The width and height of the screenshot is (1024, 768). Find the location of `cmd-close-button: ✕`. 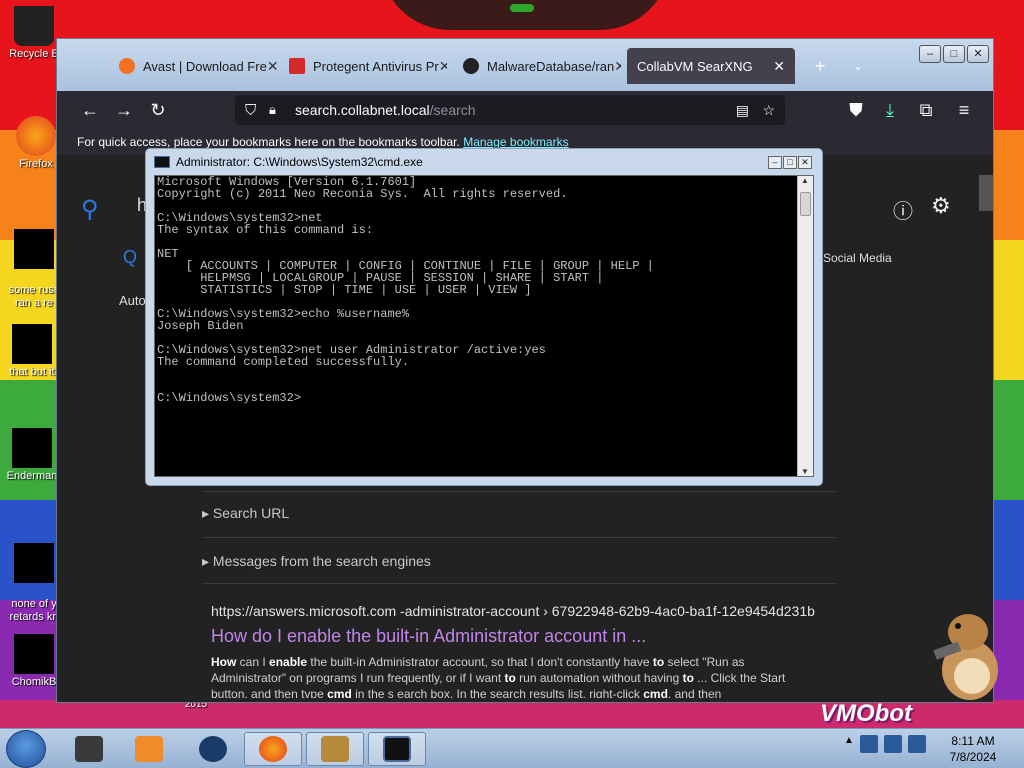

cmd-close-button: ✕ is located at coordinates (805, 162).